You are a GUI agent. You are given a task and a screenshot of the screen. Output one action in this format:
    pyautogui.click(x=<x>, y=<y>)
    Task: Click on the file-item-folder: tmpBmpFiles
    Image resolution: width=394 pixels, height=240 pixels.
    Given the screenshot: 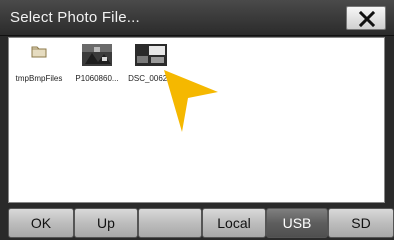 What is the action you would take?
    pyautogui.click(x=39, y=65)
    